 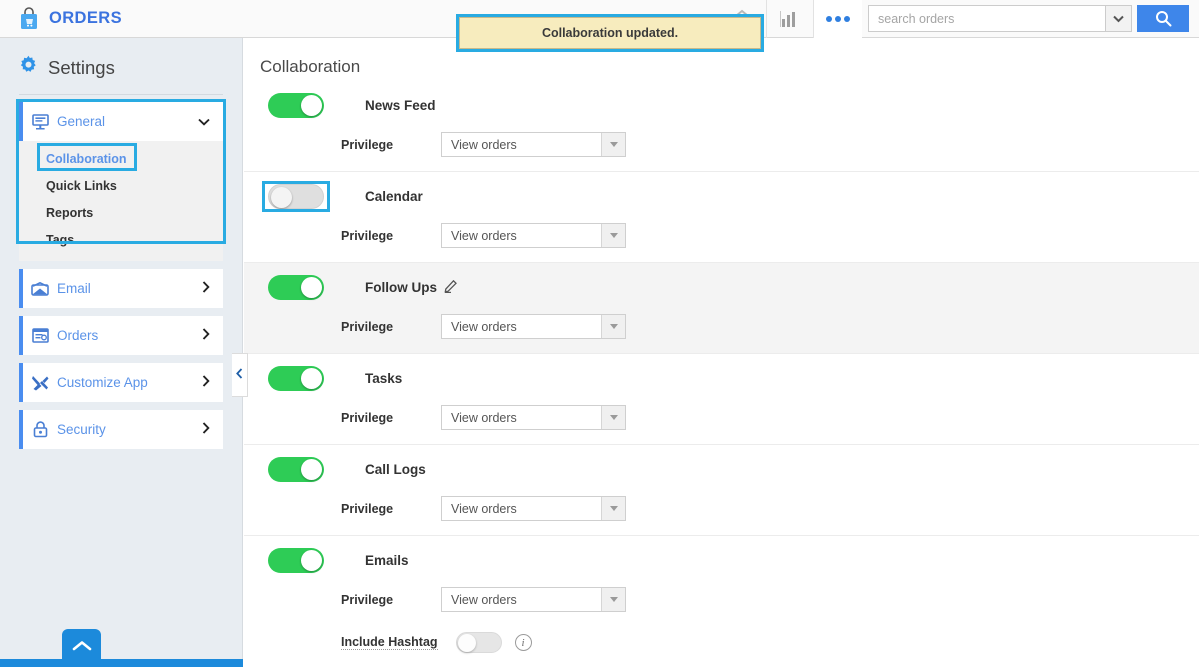 I want to click on feature-name: News Feed, so click(x=400, y=105).